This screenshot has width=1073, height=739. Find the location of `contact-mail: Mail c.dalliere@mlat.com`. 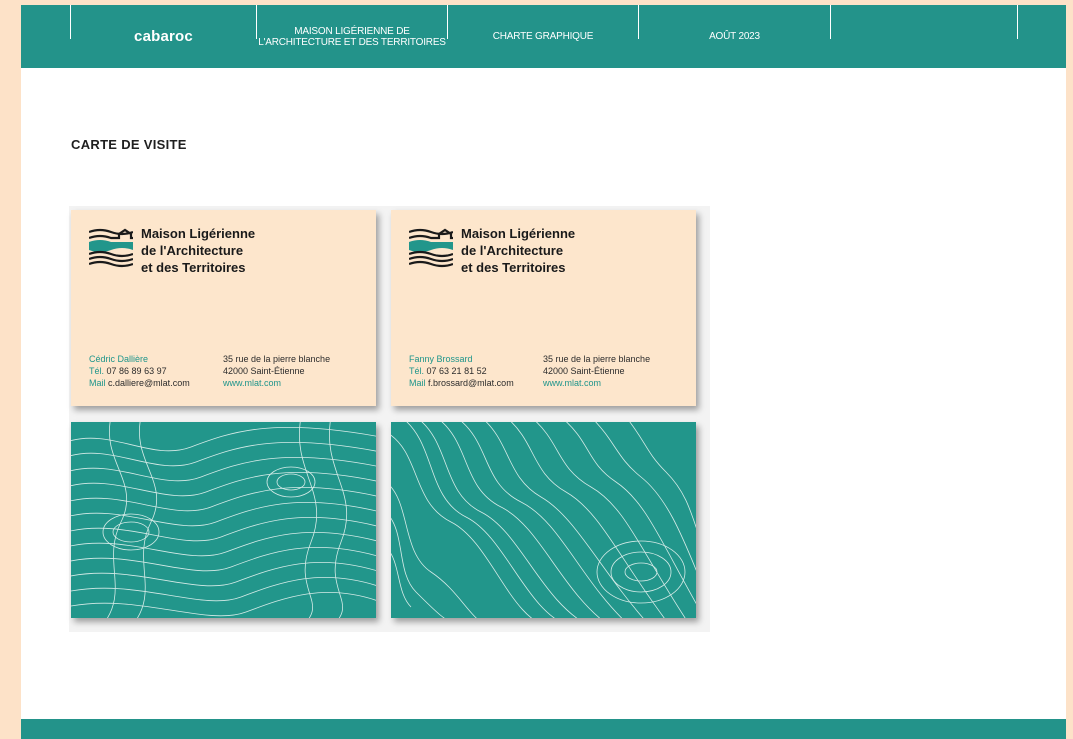

contact-mail: Mail c.dalliere@mlat.com is located at coordinates (139, 383).